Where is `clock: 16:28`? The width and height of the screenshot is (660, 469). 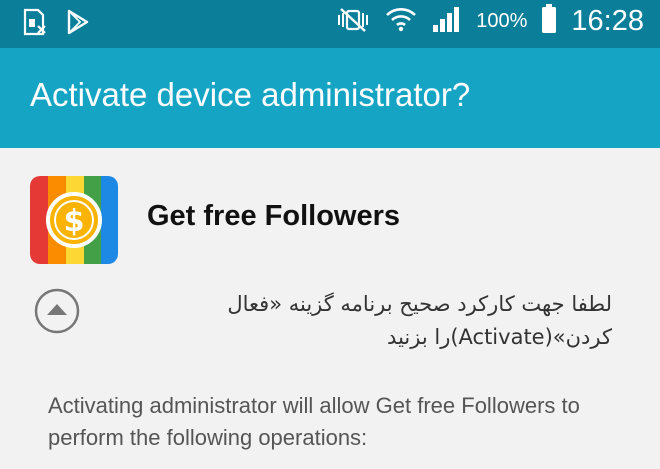
clock: 16:28 is located at coordinates (607, 20).